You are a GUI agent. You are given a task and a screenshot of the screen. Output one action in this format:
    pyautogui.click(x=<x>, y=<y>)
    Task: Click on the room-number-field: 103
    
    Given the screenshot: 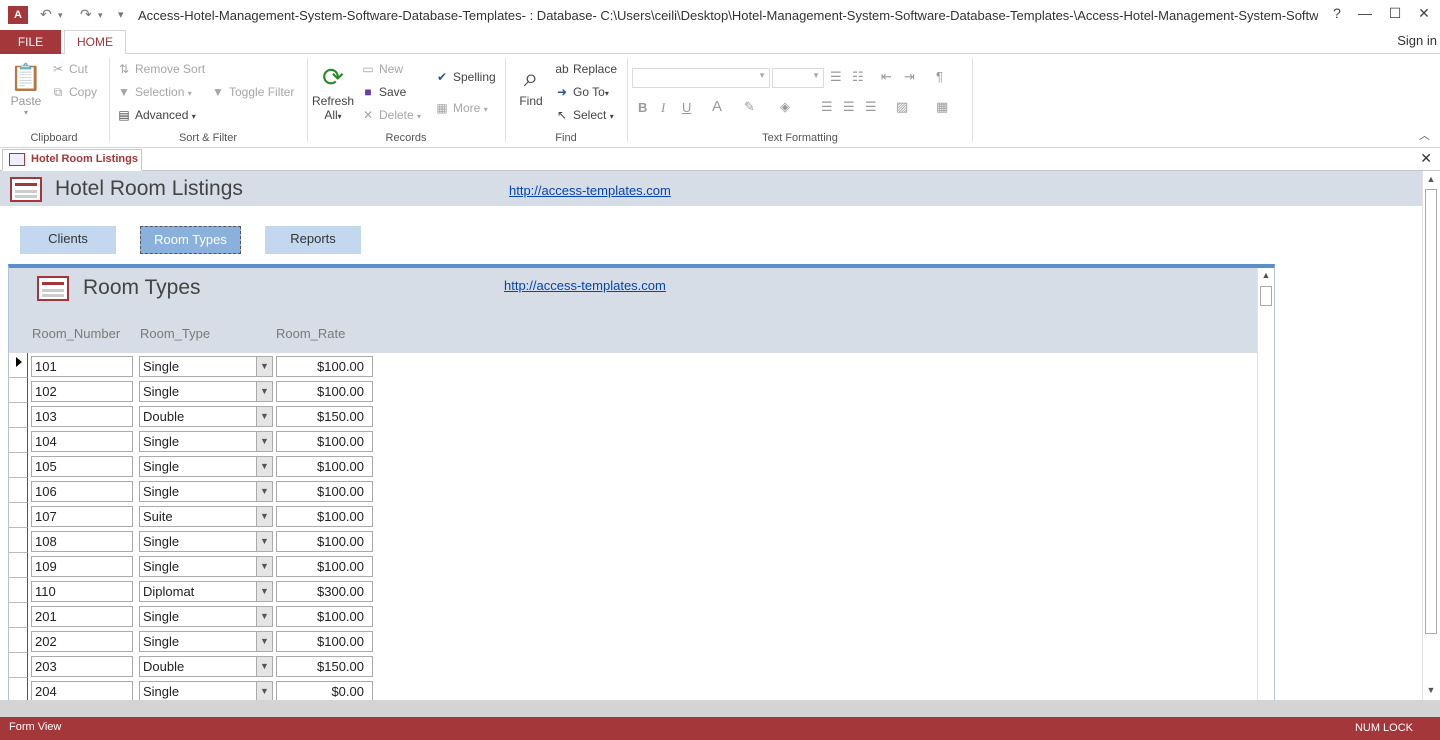 What is the action you would take?
    pyautogui.click(x=82, y=416)
    